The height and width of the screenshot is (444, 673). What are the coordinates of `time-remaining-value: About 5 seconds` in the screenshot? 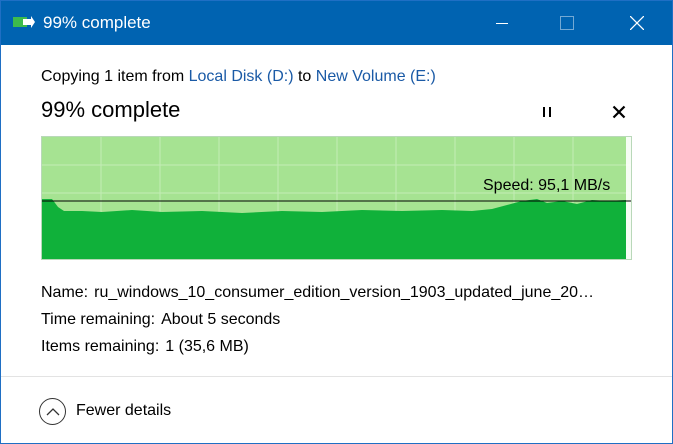 It's located at (221, 319).